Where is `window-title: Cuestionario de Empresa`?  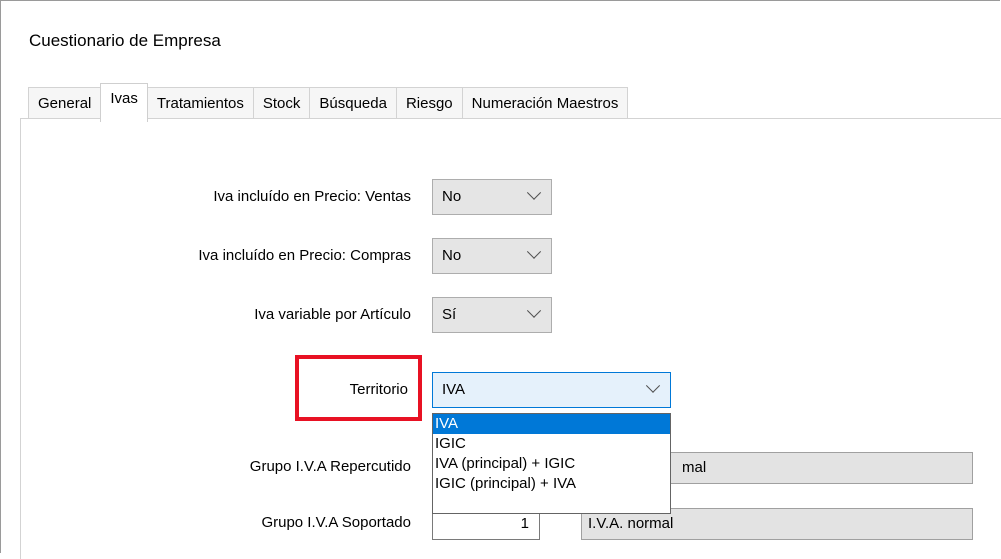 window-title: Cuestionario de Empresa is located at coordinates (125, 40).